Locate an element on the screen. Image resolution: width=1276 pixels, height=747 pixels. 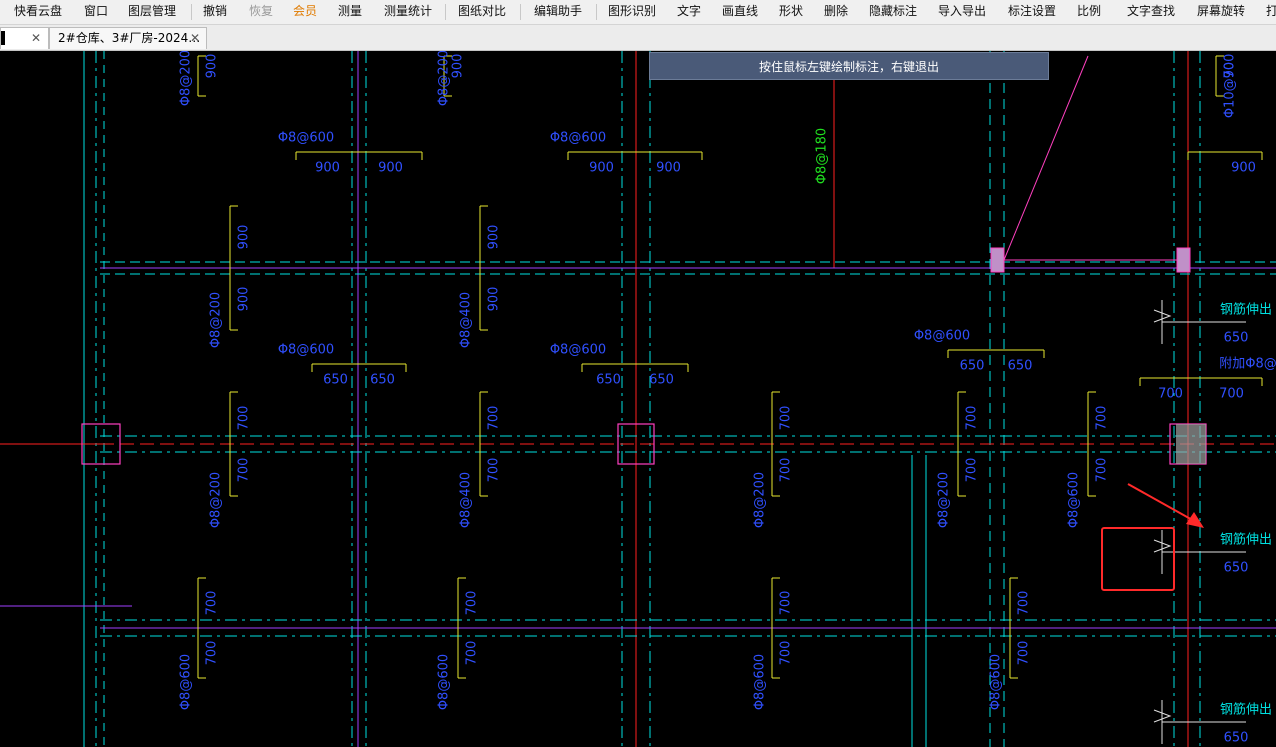
rebar-spec-label: 附加Φ8@ is located at coordinates (1247, 364).